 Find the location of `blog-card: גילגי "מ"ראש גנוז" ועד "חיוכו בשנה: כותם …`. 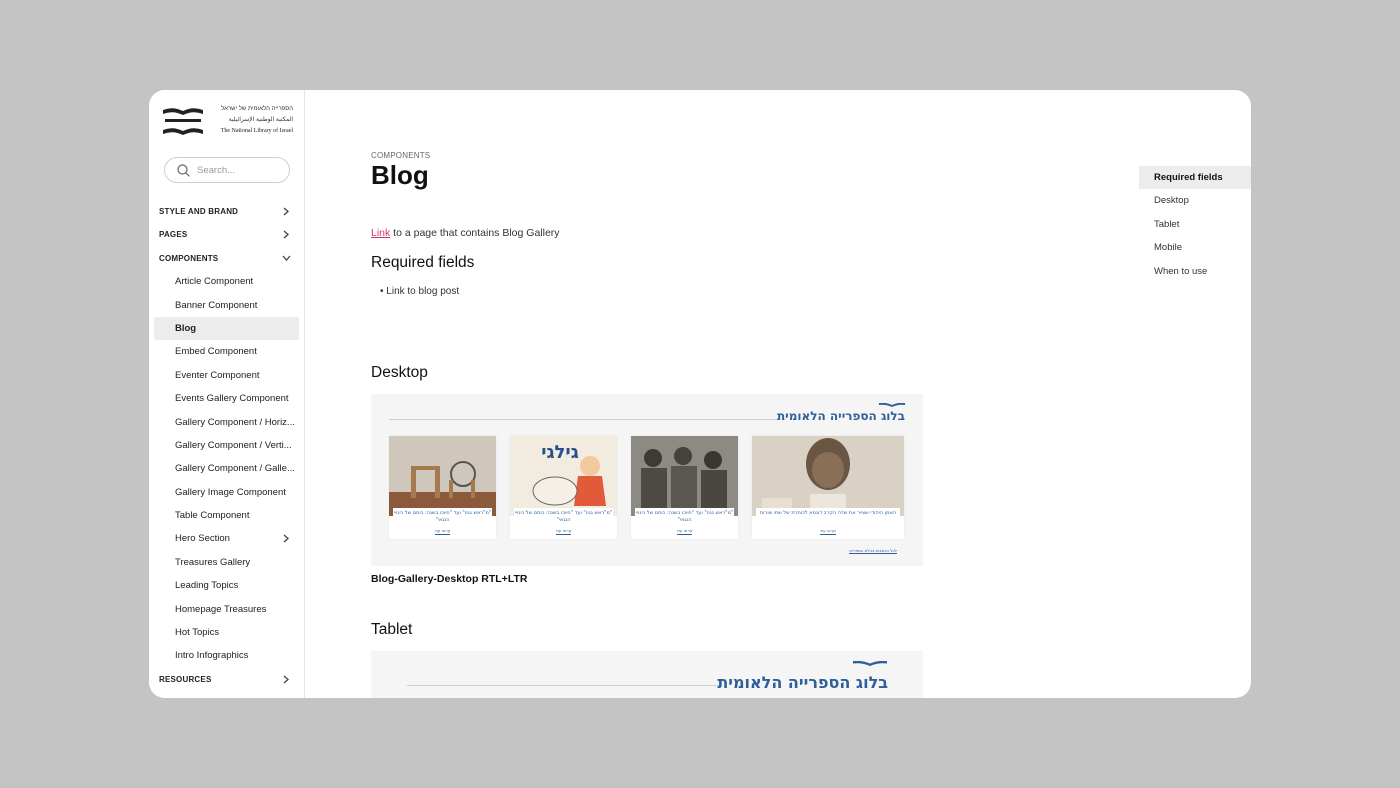

blog-card: גילגי "מ"ראש גנוז" ועד "חיוכו בשנה: כותם … is located at coordinates (563, 487).